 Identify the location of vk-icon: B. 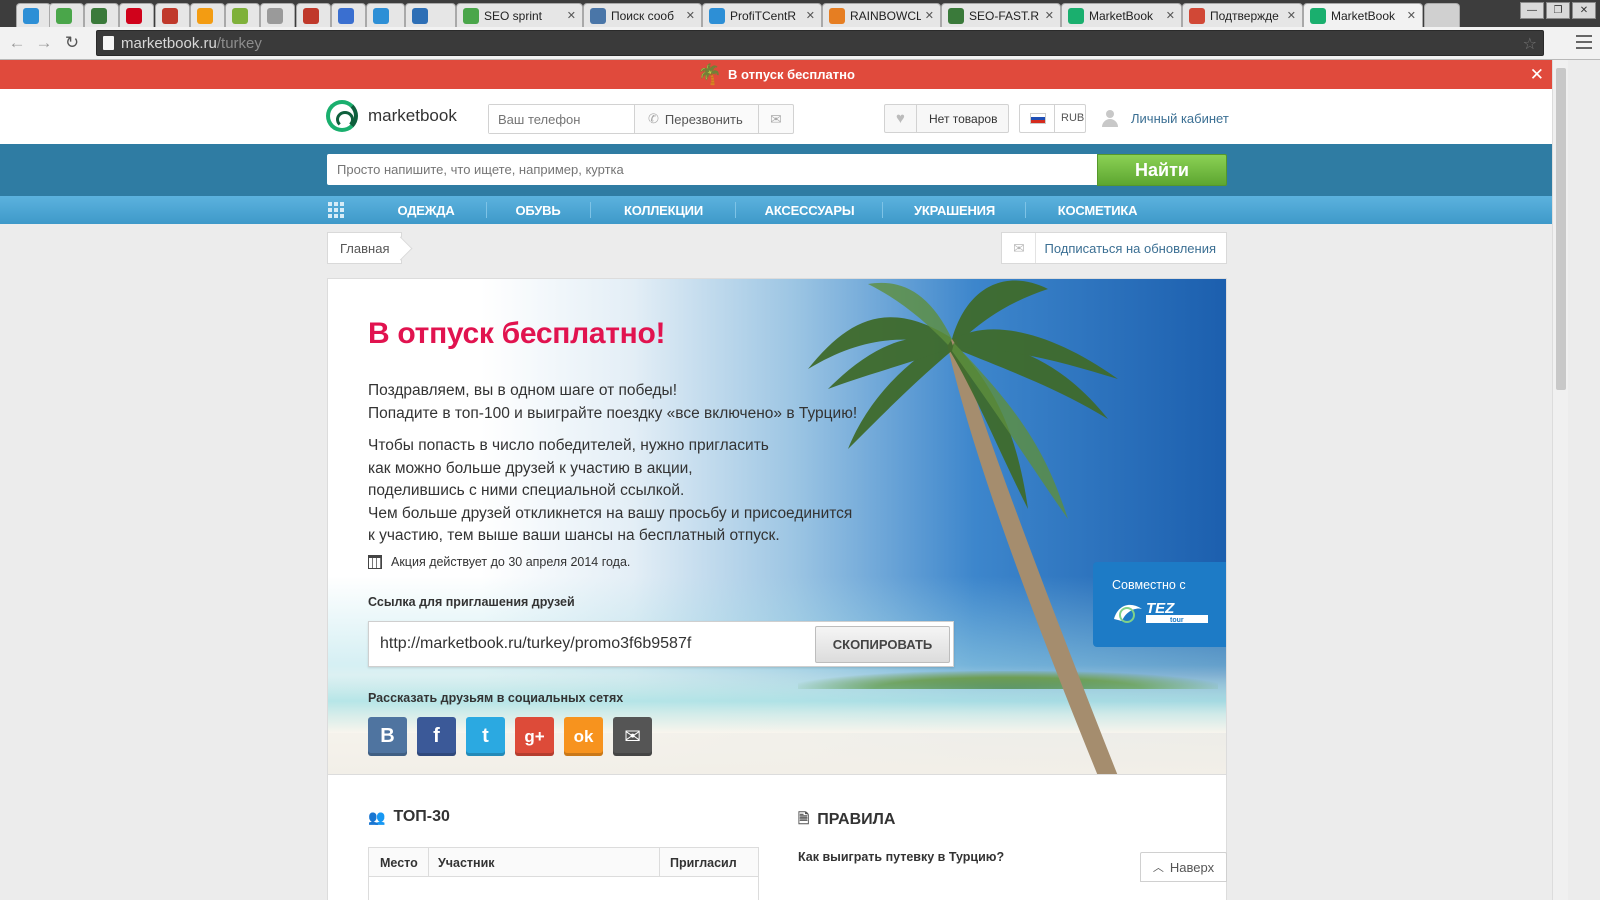
(387, 736).